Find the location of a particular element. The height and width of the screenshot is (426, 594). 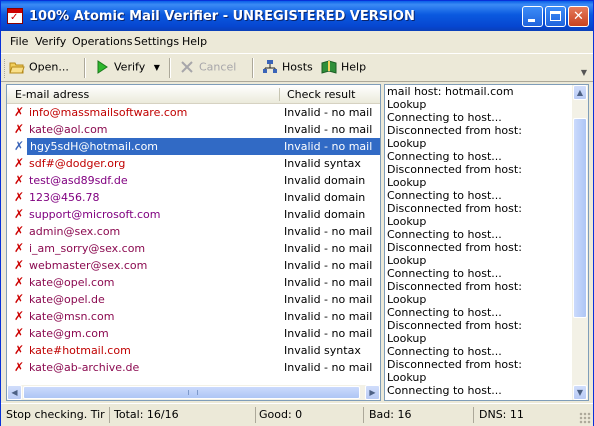

scroll-up-button: ▲ is located at coordinates (580, 92).